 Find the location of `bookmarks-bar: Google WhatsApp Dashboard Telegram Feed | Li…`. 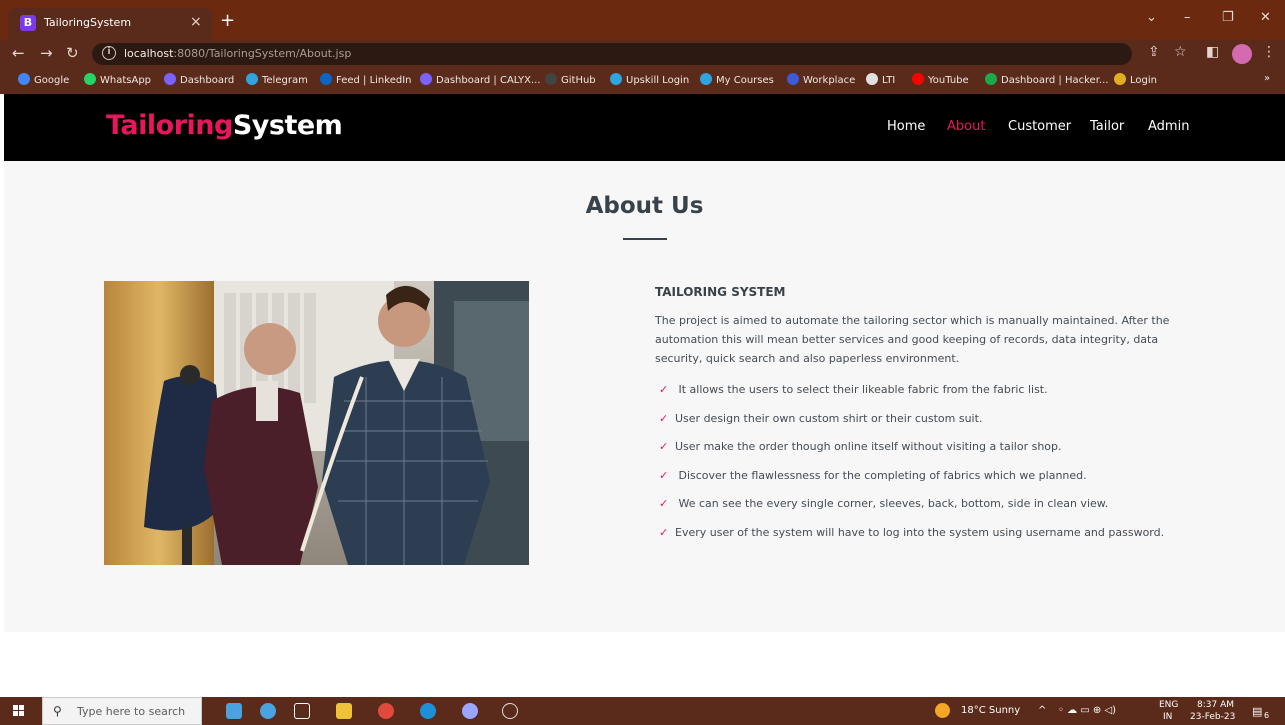

bookmarks-bar: Google WhatsApp Dashboard Telegram Feed | Li… is located at coordinates (642, 81).